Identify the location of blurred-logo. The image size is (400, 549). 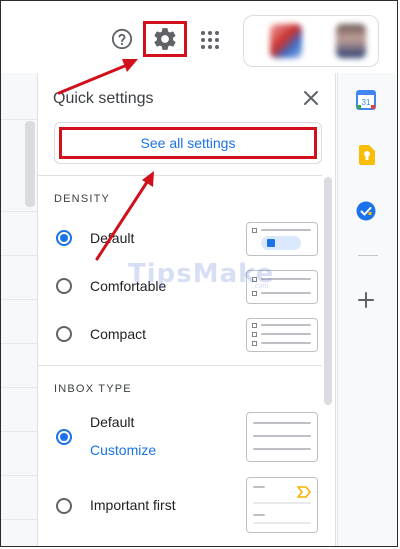
(286, 41).